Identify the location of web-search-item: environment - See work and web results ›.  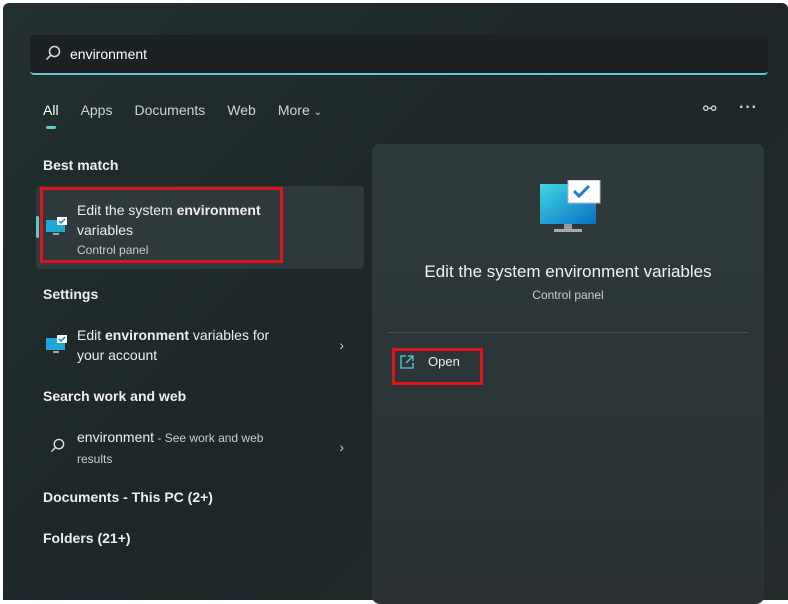
(200, 447).